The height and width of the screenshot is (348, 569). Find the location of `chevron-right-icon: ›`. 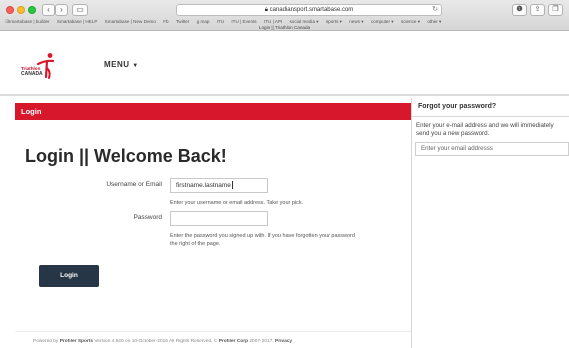

chevron-right-icon: › is located at coordinates (61, 9).